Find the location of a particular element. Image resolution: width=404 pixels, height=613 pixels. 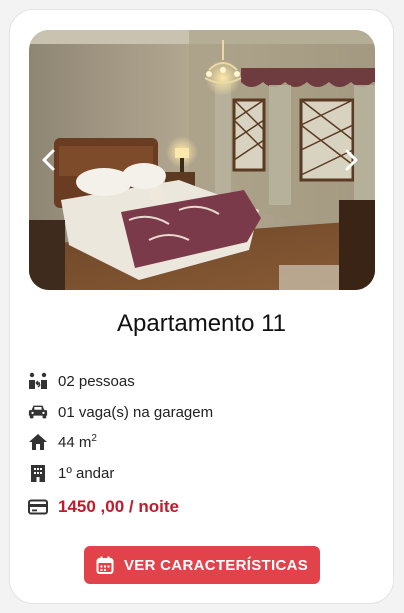

floor-label: 1º andar is located at coordinates (86, 473).